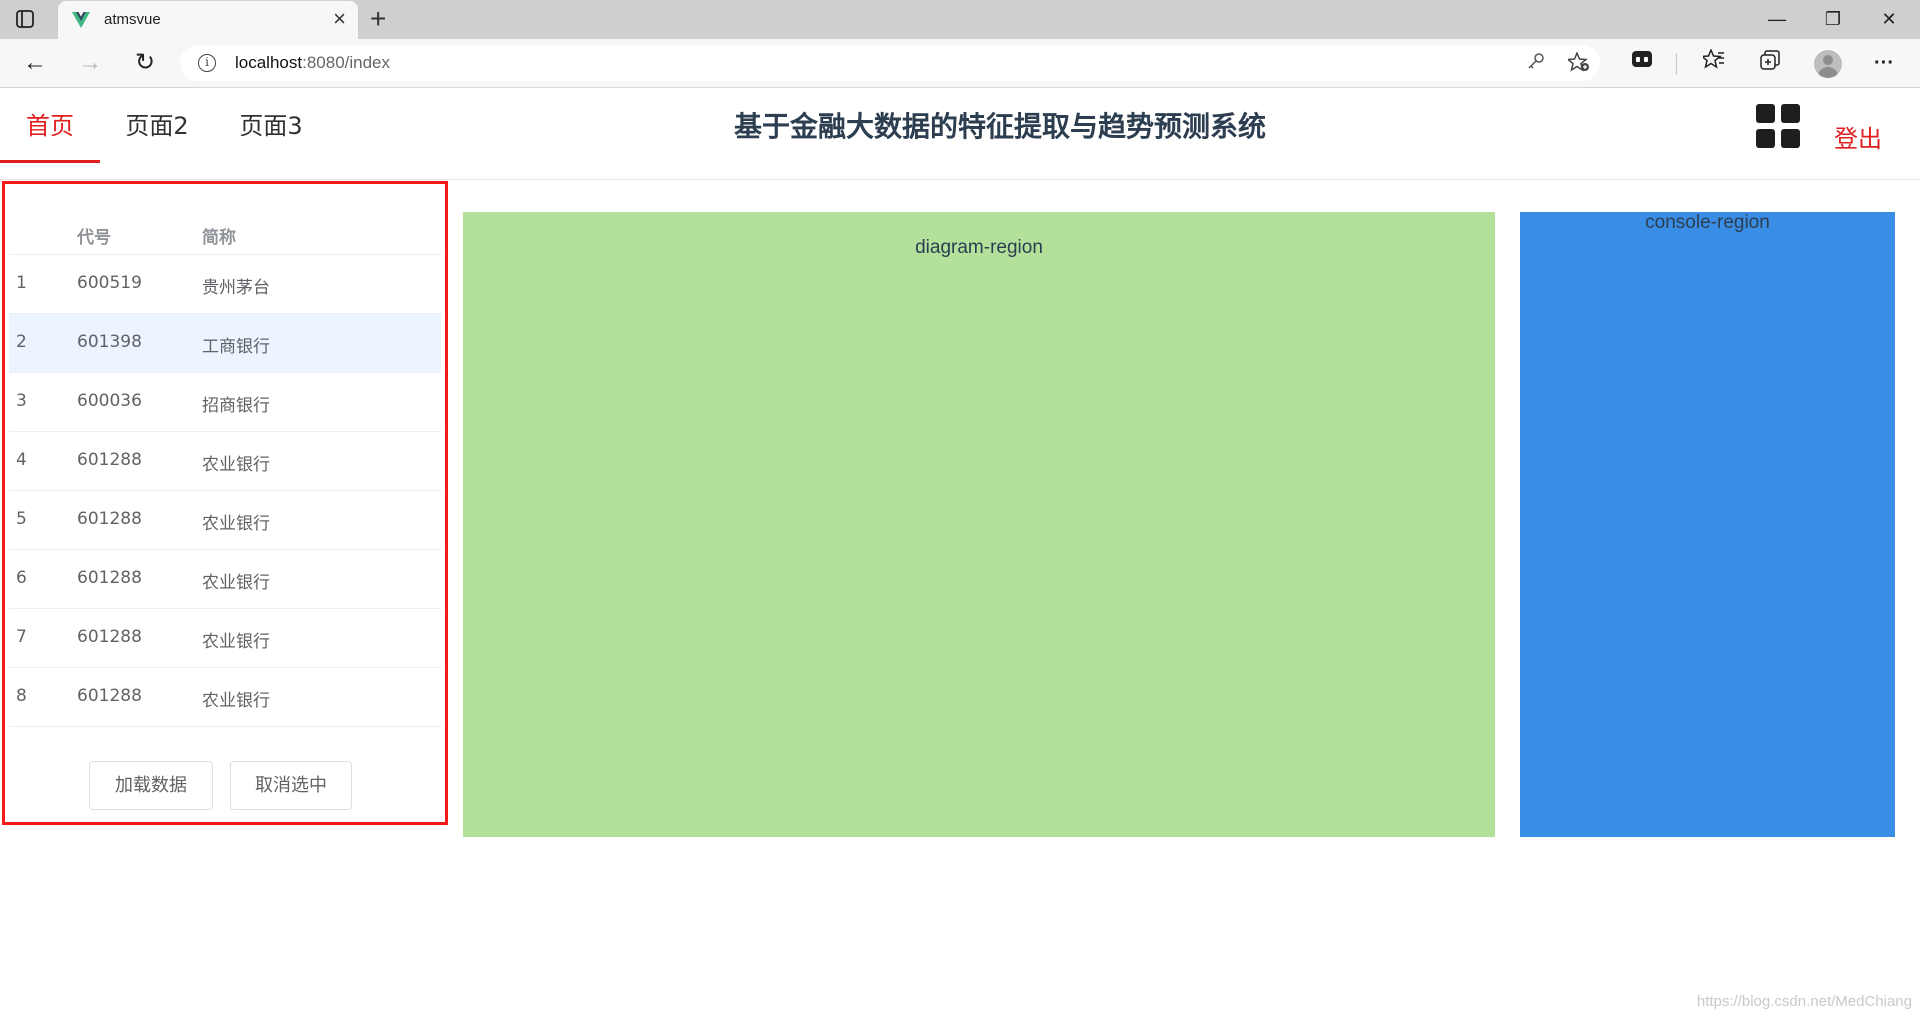 The width and height of the screenshot is (1920, 1030). Describe the element at coordinates (1884, 63) in the screenshot. I see `more-icon: ···` at that location.